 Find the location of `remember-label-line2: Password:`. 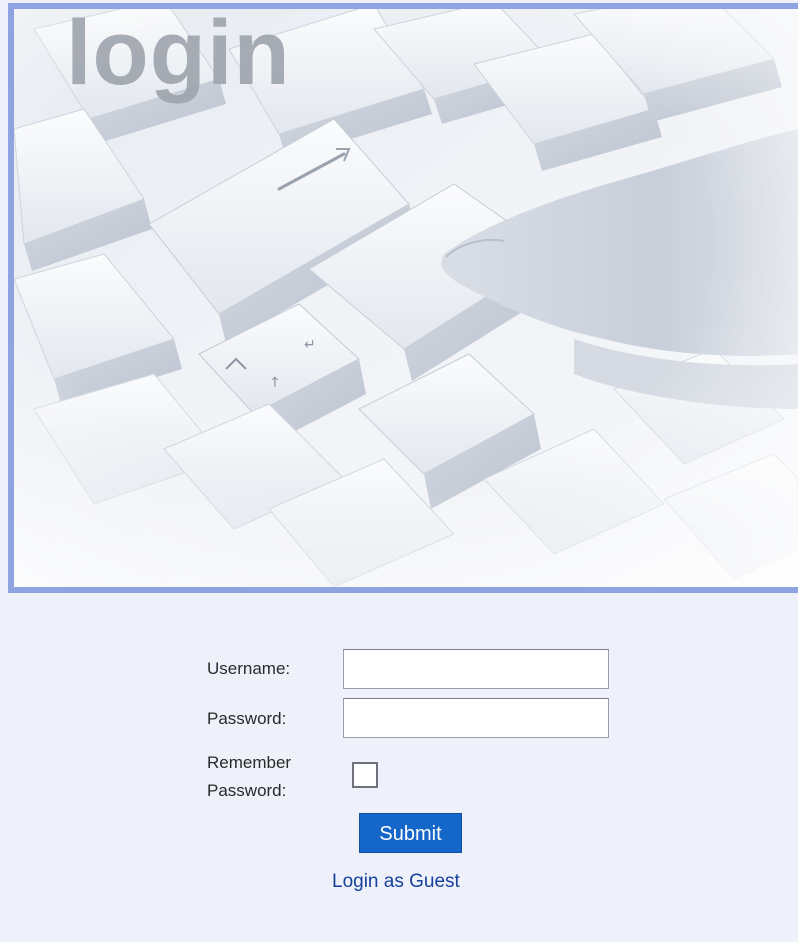

remember-label-line2: Password: is located at coordinates (247, 790).